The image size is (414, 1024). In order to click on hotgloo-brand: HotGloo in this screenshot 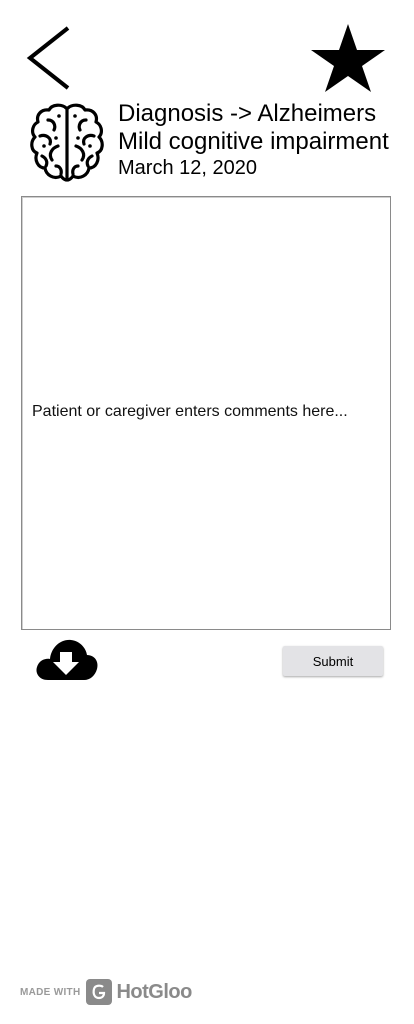, I will do `click(154, 991)`.